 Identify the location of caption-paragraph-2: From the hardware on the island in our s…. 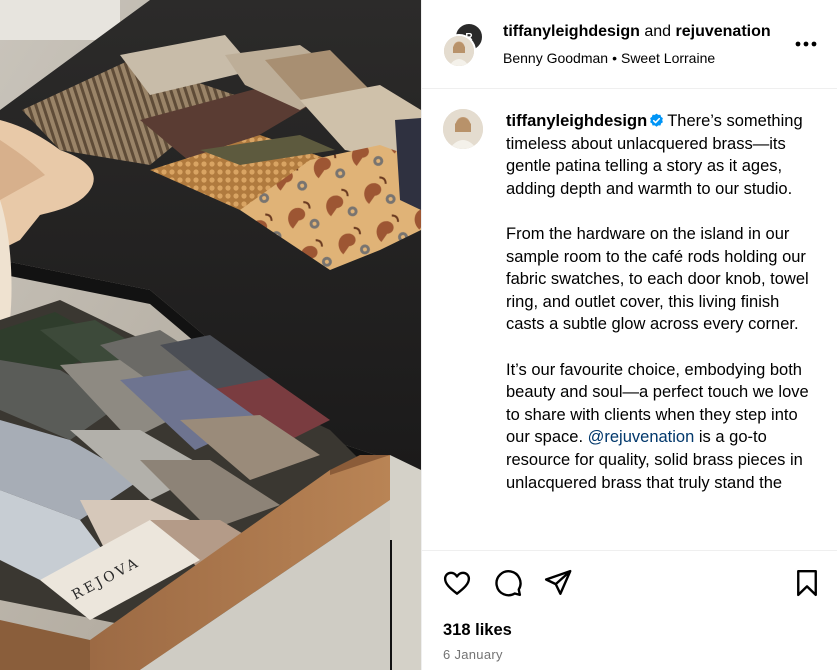
(657, 279).